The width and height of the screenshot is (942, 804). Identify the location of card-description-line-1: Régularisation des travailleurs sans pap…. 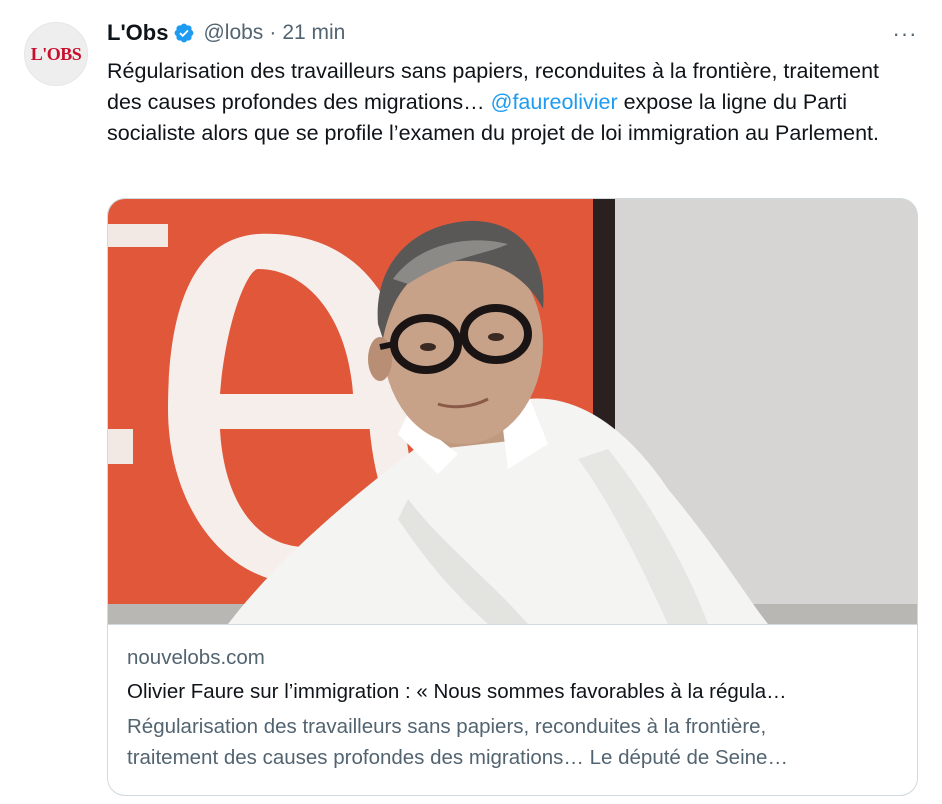
(447, 726).